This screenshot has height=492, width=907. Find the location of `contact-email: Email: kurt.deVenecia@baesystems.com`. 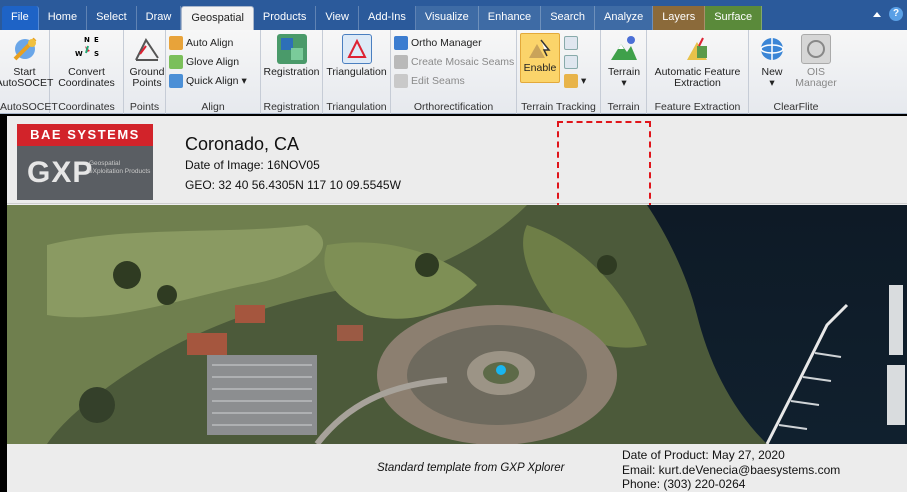

contact-email: Email: kurt.deVenecia@baesystems.com is located at coordinates (731, 470).